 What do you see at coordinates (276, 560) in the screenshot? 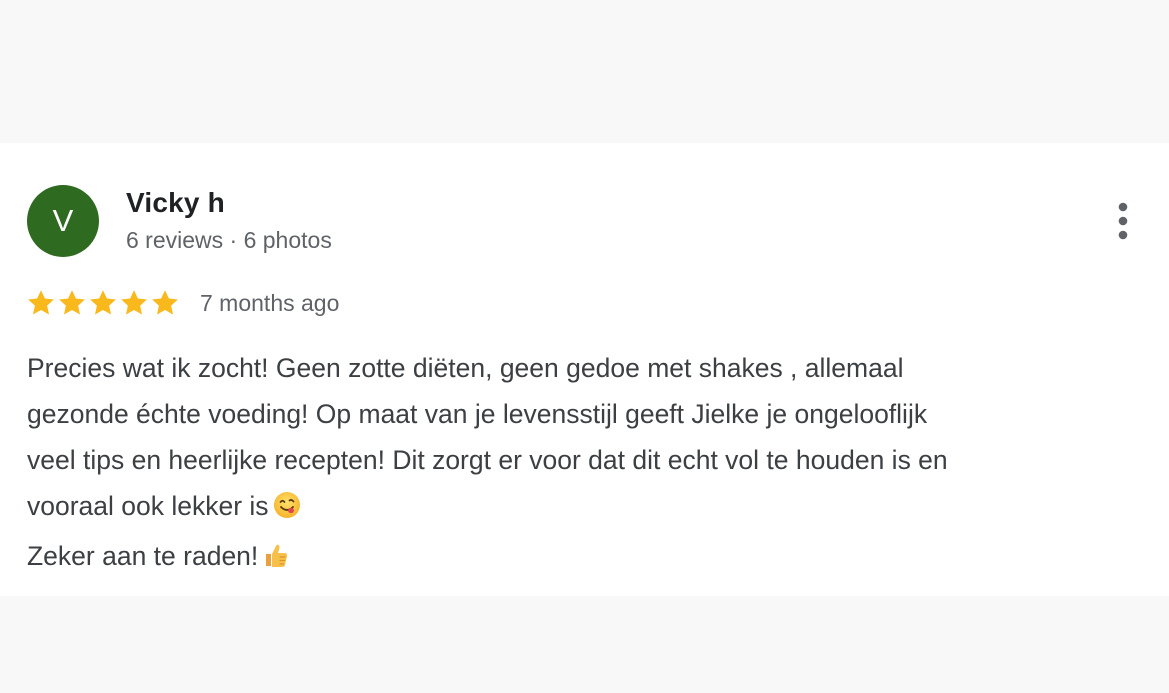
I see `thumbs-up-emoji` at bounding box center [276, 560].